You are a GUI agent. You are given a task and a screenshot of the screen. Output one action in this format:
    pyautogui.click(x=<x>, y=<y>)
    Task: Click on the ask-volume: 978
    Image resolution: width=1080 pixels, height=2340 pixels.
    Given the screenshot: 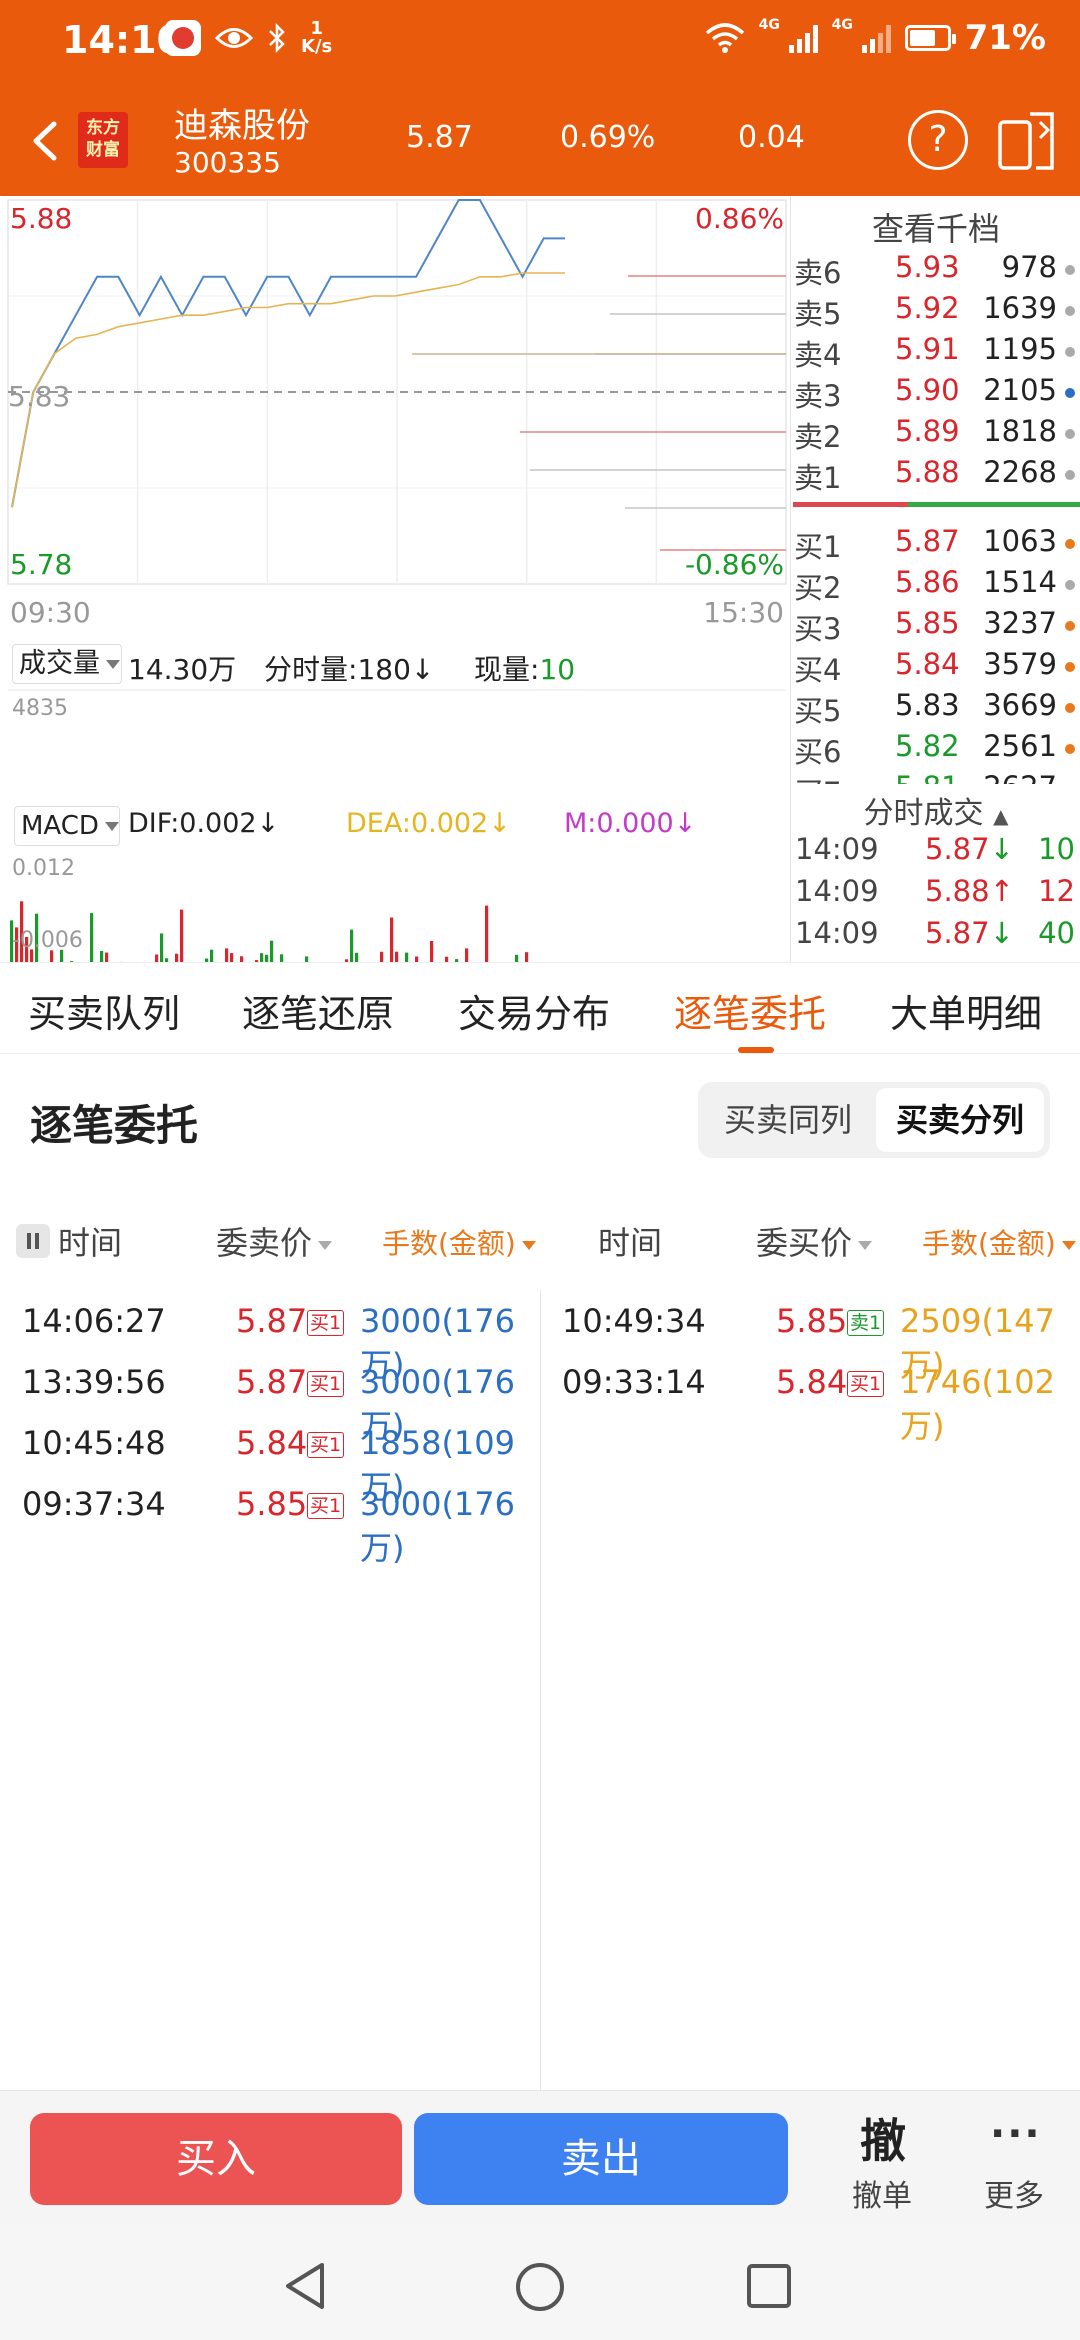 What is the action you would take?
    pyautogui.click(x=1029, y=267)
    